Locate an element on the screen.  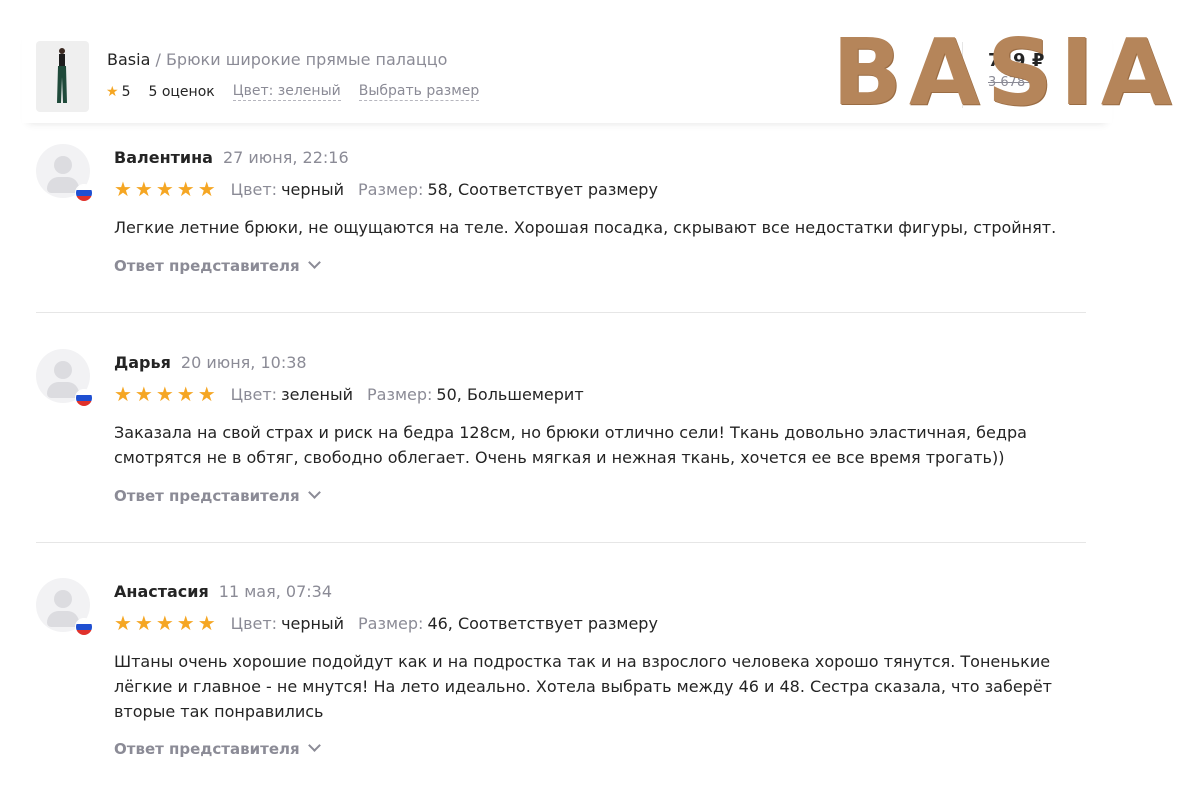
product-thumbnail is located at coordinates (62, 76).